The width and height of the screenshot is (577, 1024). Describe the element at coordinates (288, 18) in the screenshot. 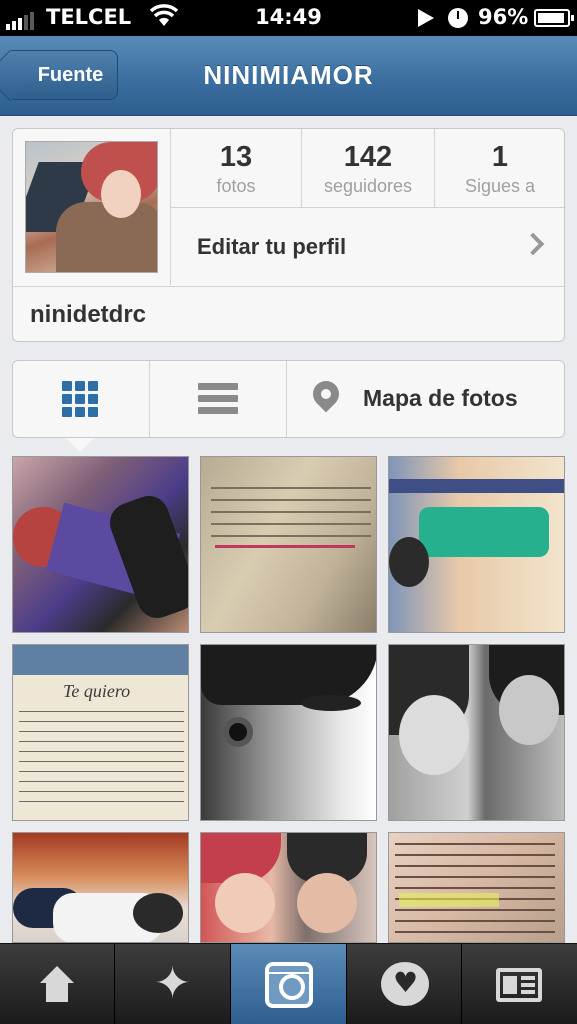

I see `status-bar: TELCEL 14:49 96%` at that location.